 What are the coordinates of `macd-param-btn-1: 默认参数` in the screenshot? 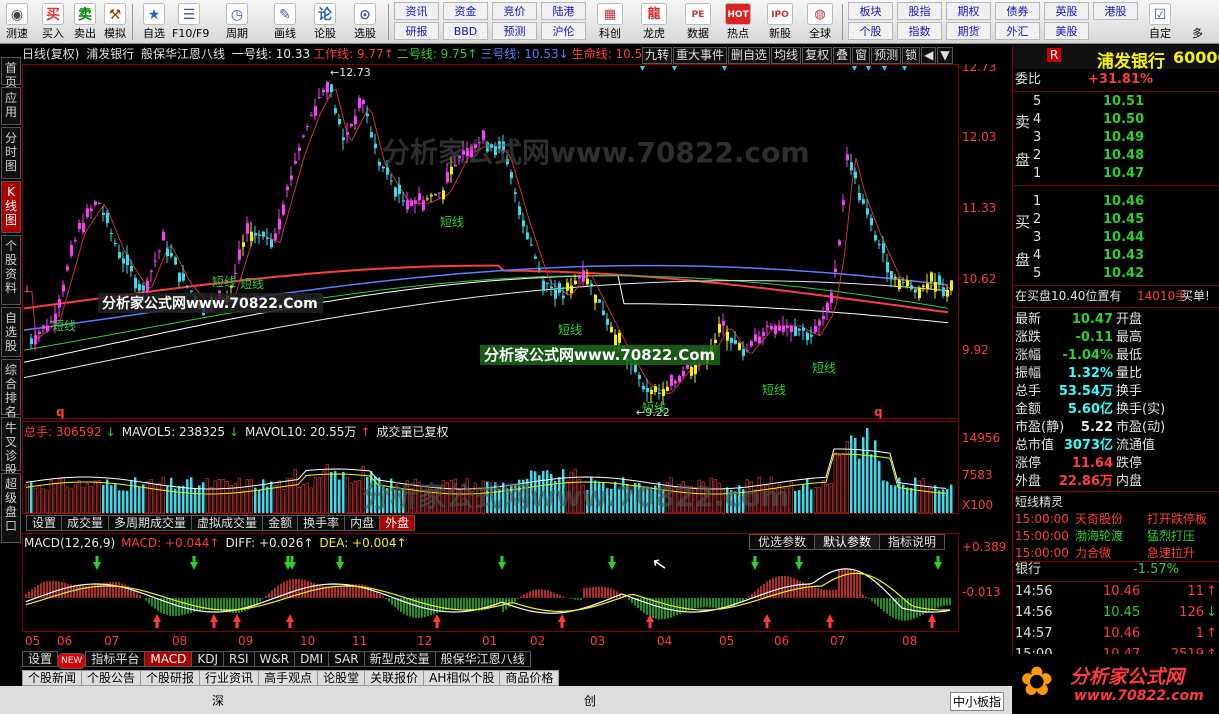 It's located at (847, 542).